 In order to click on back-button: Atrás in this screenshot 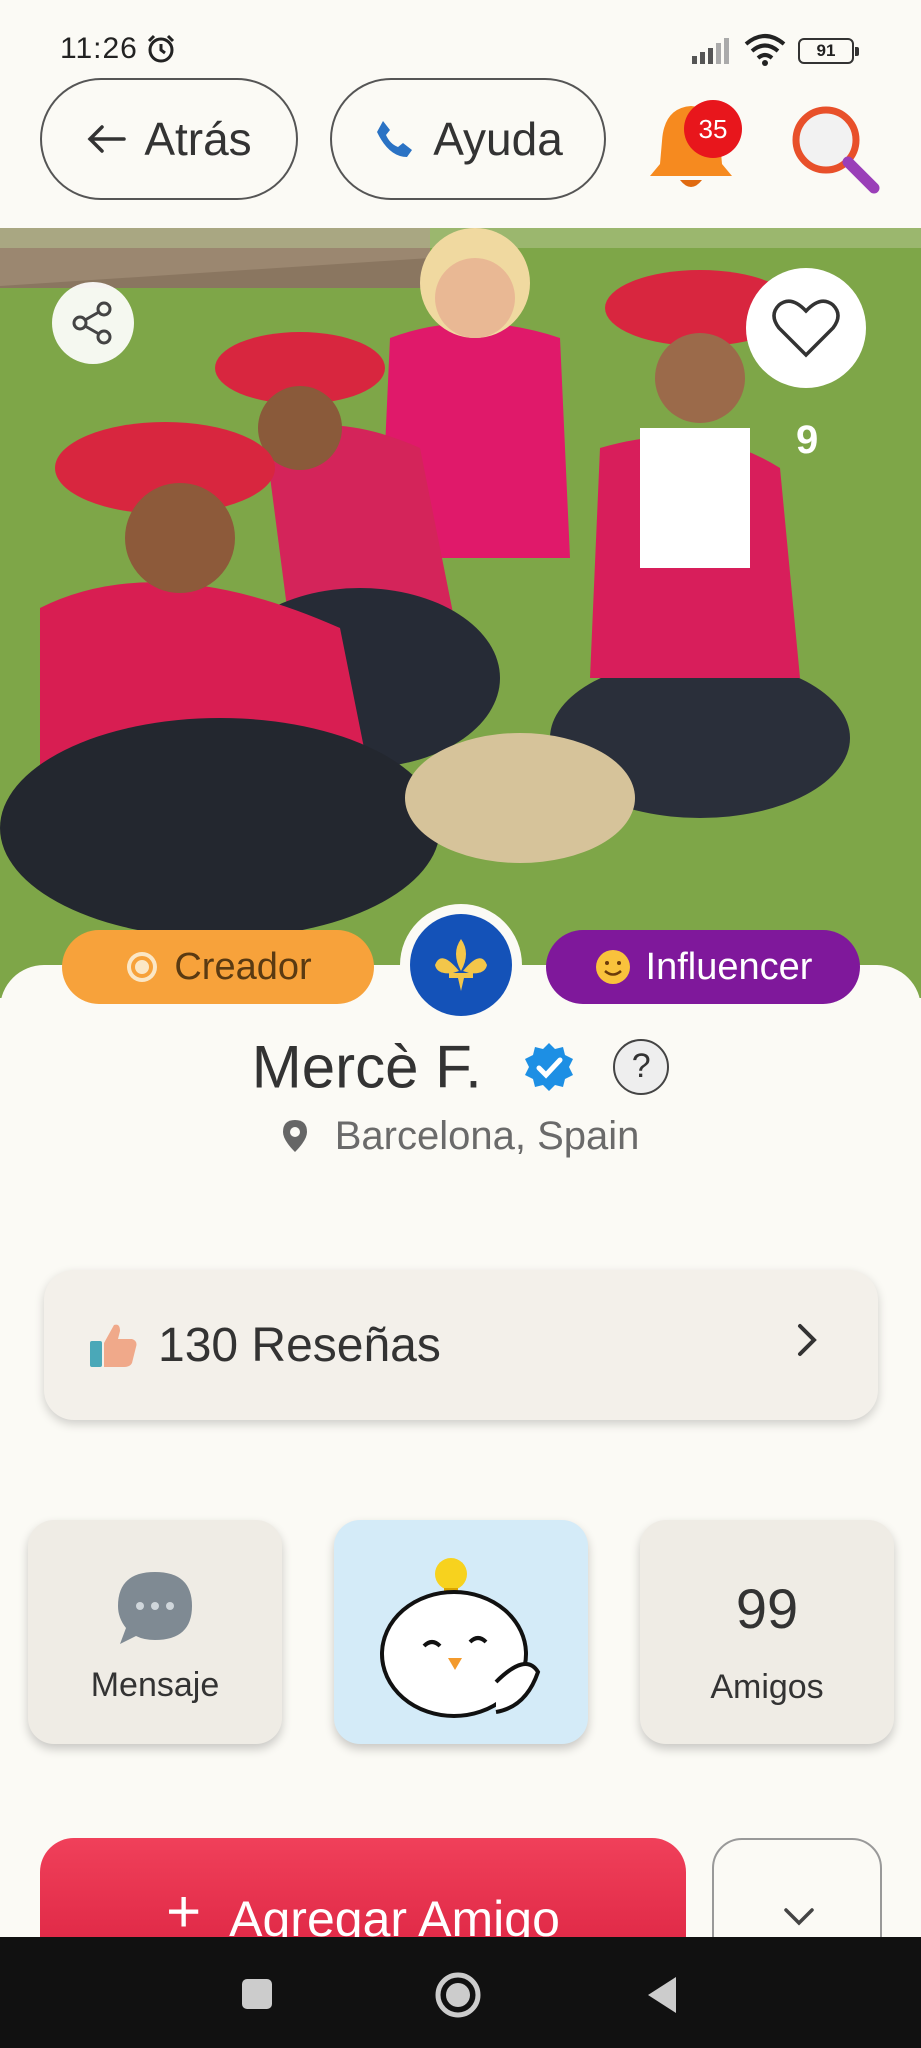, I will do `click(169, 139)`.